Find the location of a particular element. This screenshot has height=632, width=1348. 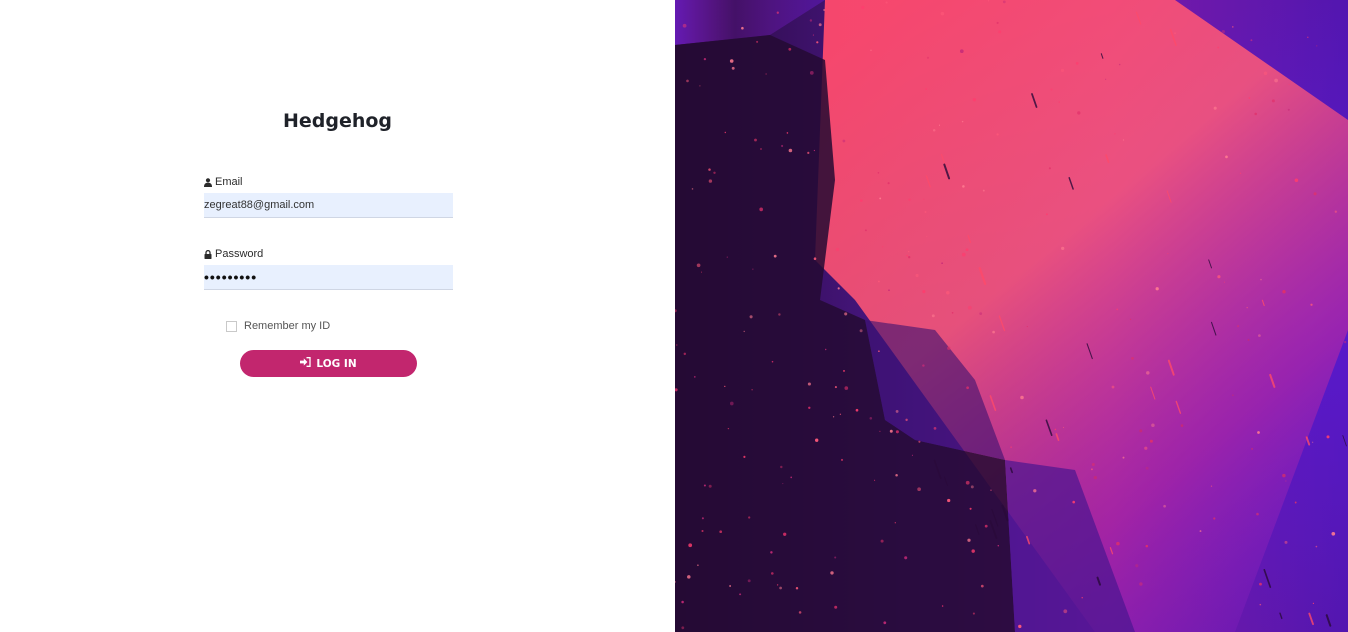

app-title: Hedgehog is located at coordinates (337, 121).